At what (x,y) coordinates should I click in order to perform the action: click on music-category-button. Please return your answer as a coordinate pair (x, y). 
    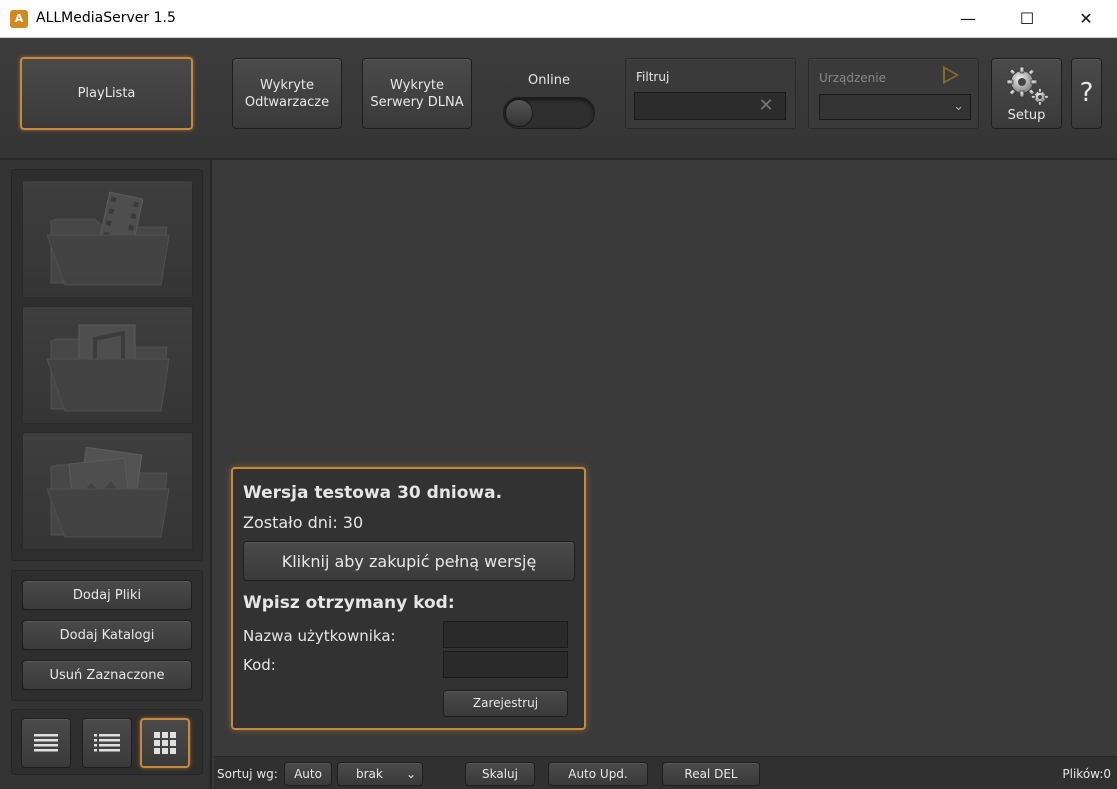
    Looking at the image, I should click on (107, 365).